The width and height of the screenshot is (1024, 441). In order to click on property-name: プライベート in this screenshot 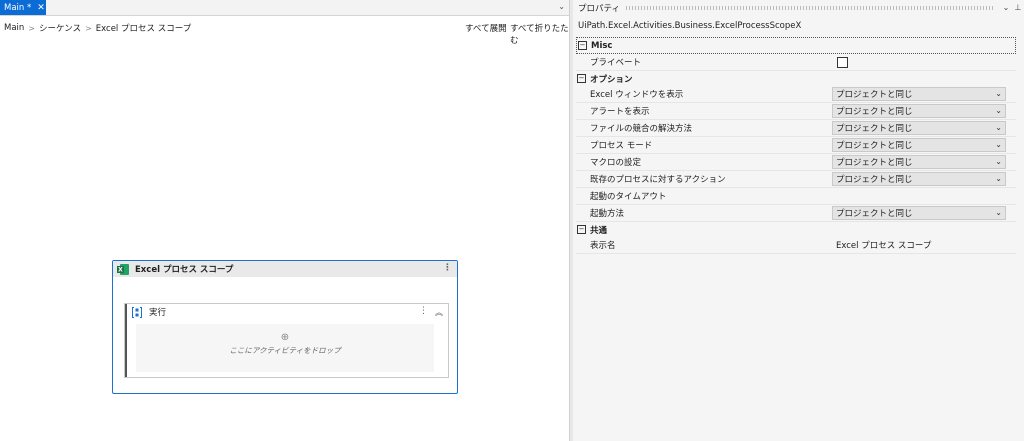, I will do `click(616, 63)`.